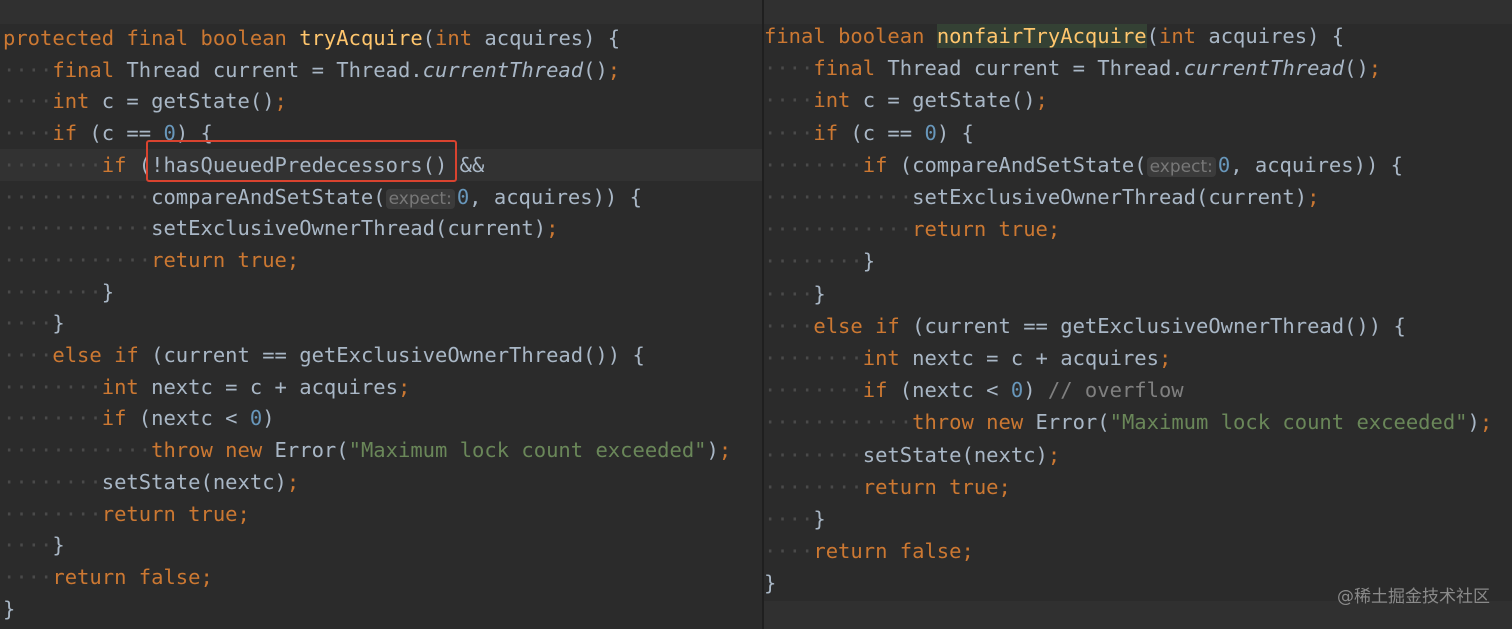  What do you see at coordinates (974, 486) in the screenshot?
I see `code-token: true` at bounding box center [974, 486].